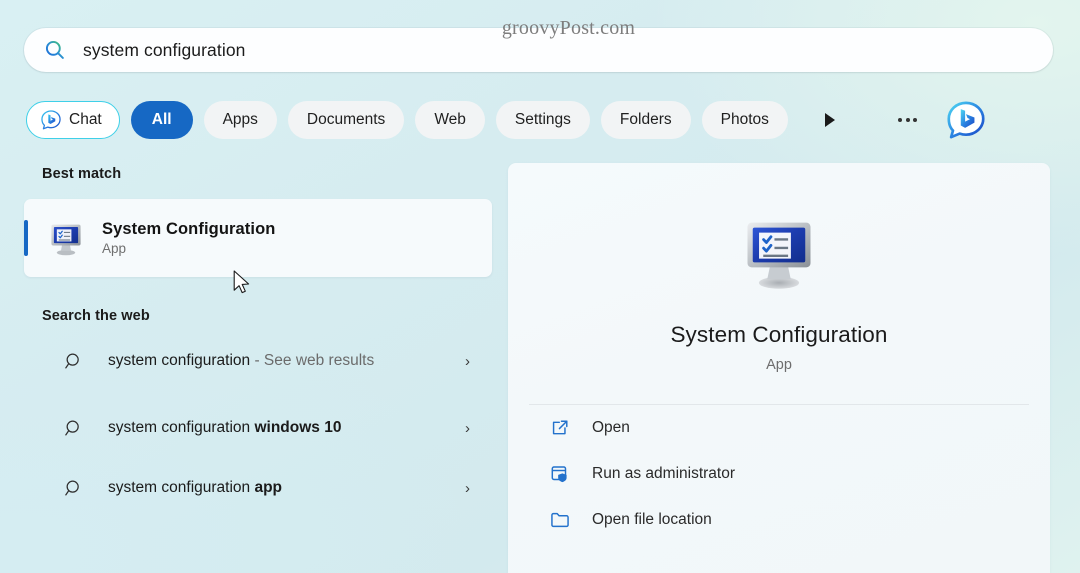 Image resolution: width=1080 pixels, height=573 pixels. Describe the element at coordinates (538, 50) in the screenshot. I see `search-box: system configuration` at that location.